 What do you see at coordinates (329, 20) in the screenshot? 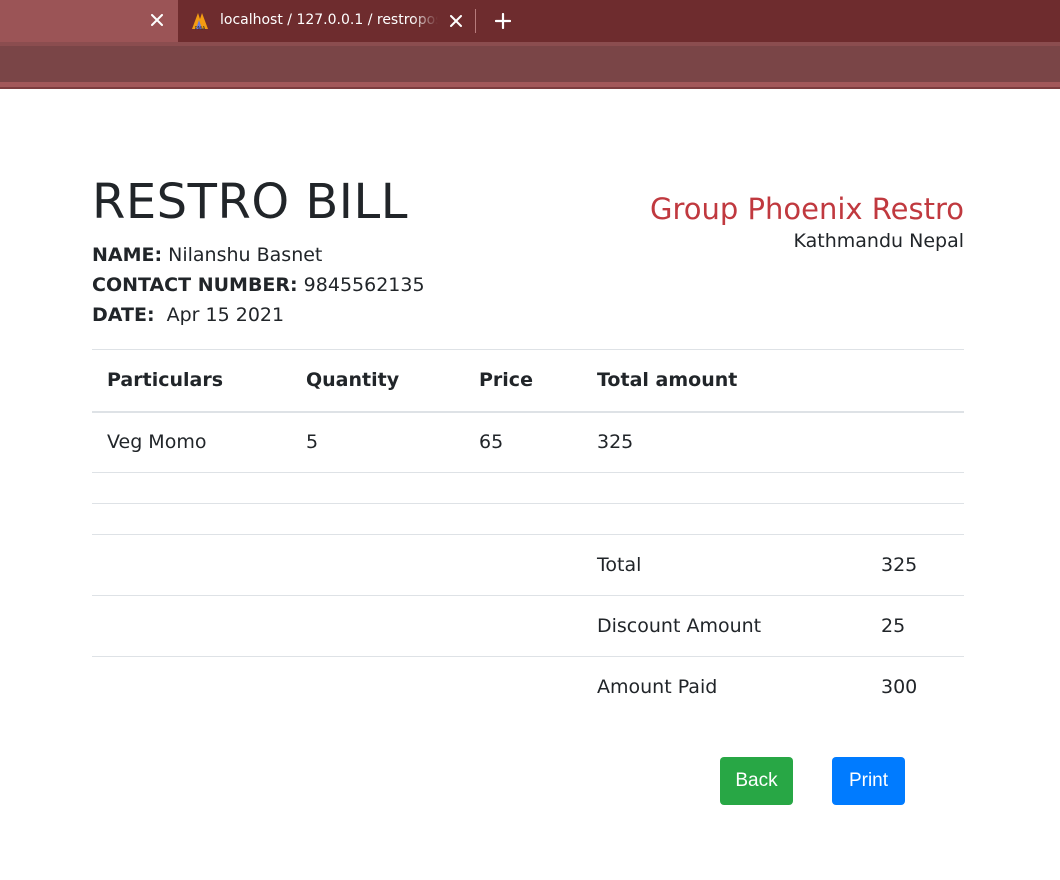
I see `tab-title: localhost / 127.0.0.1 / restroposdb` at bounding box center [329, 20].